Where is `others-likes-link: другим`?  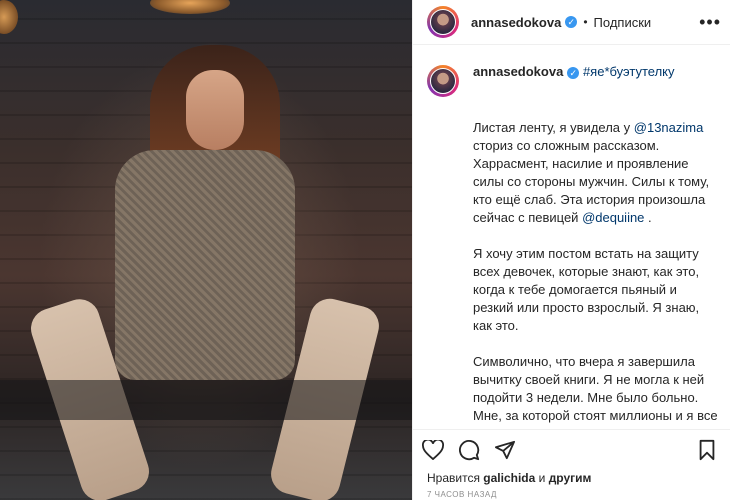 others-likes-link: другим is located at coordinates (570, 478).